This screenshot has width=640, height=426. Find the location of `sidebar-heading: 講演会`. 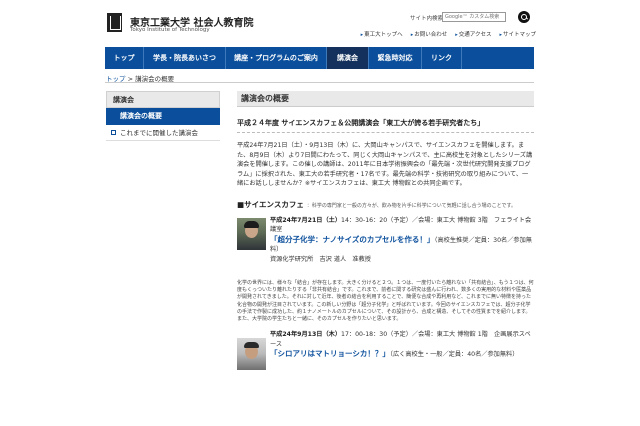

sidebar-heading: 講演会 is located at coordinates (163, 99).